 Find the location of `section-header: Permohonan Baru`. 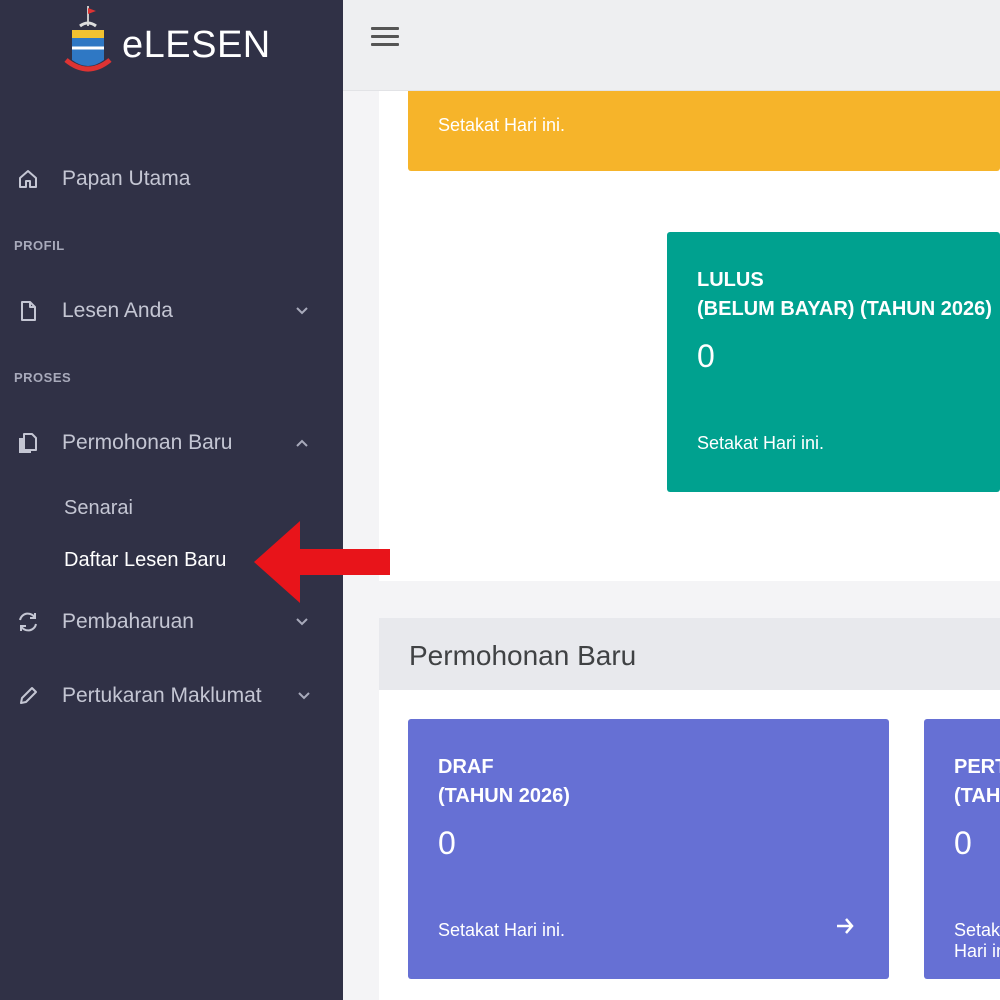

section-header: Permohonan Baru is located at coordinates (689, 654).